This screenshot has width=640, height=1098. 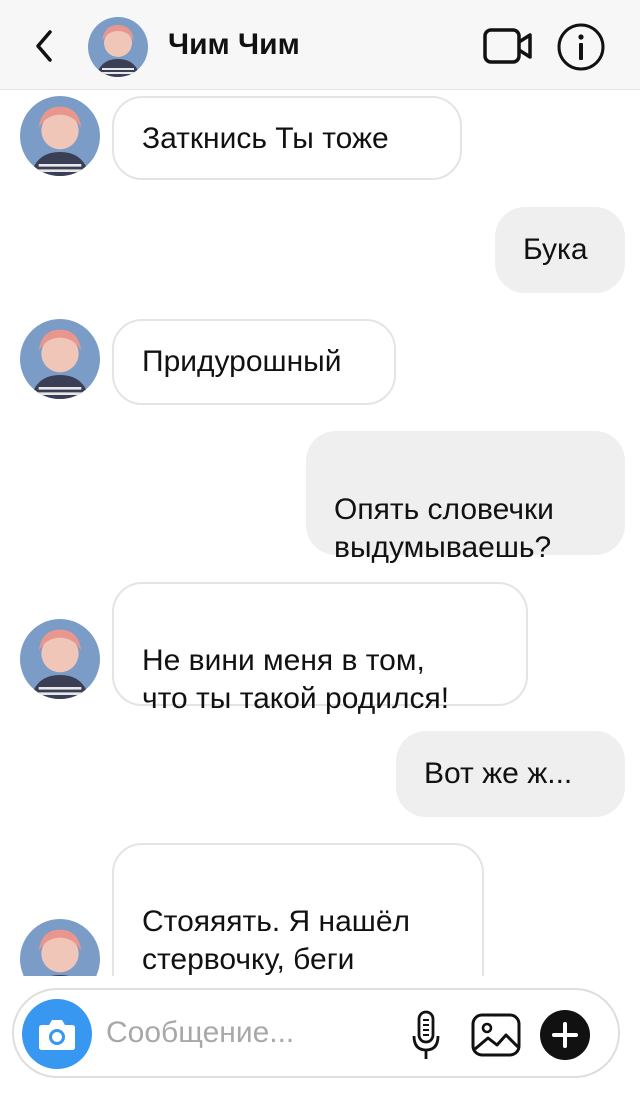 I want to click on message-composer, so click(x=316, y=1033).